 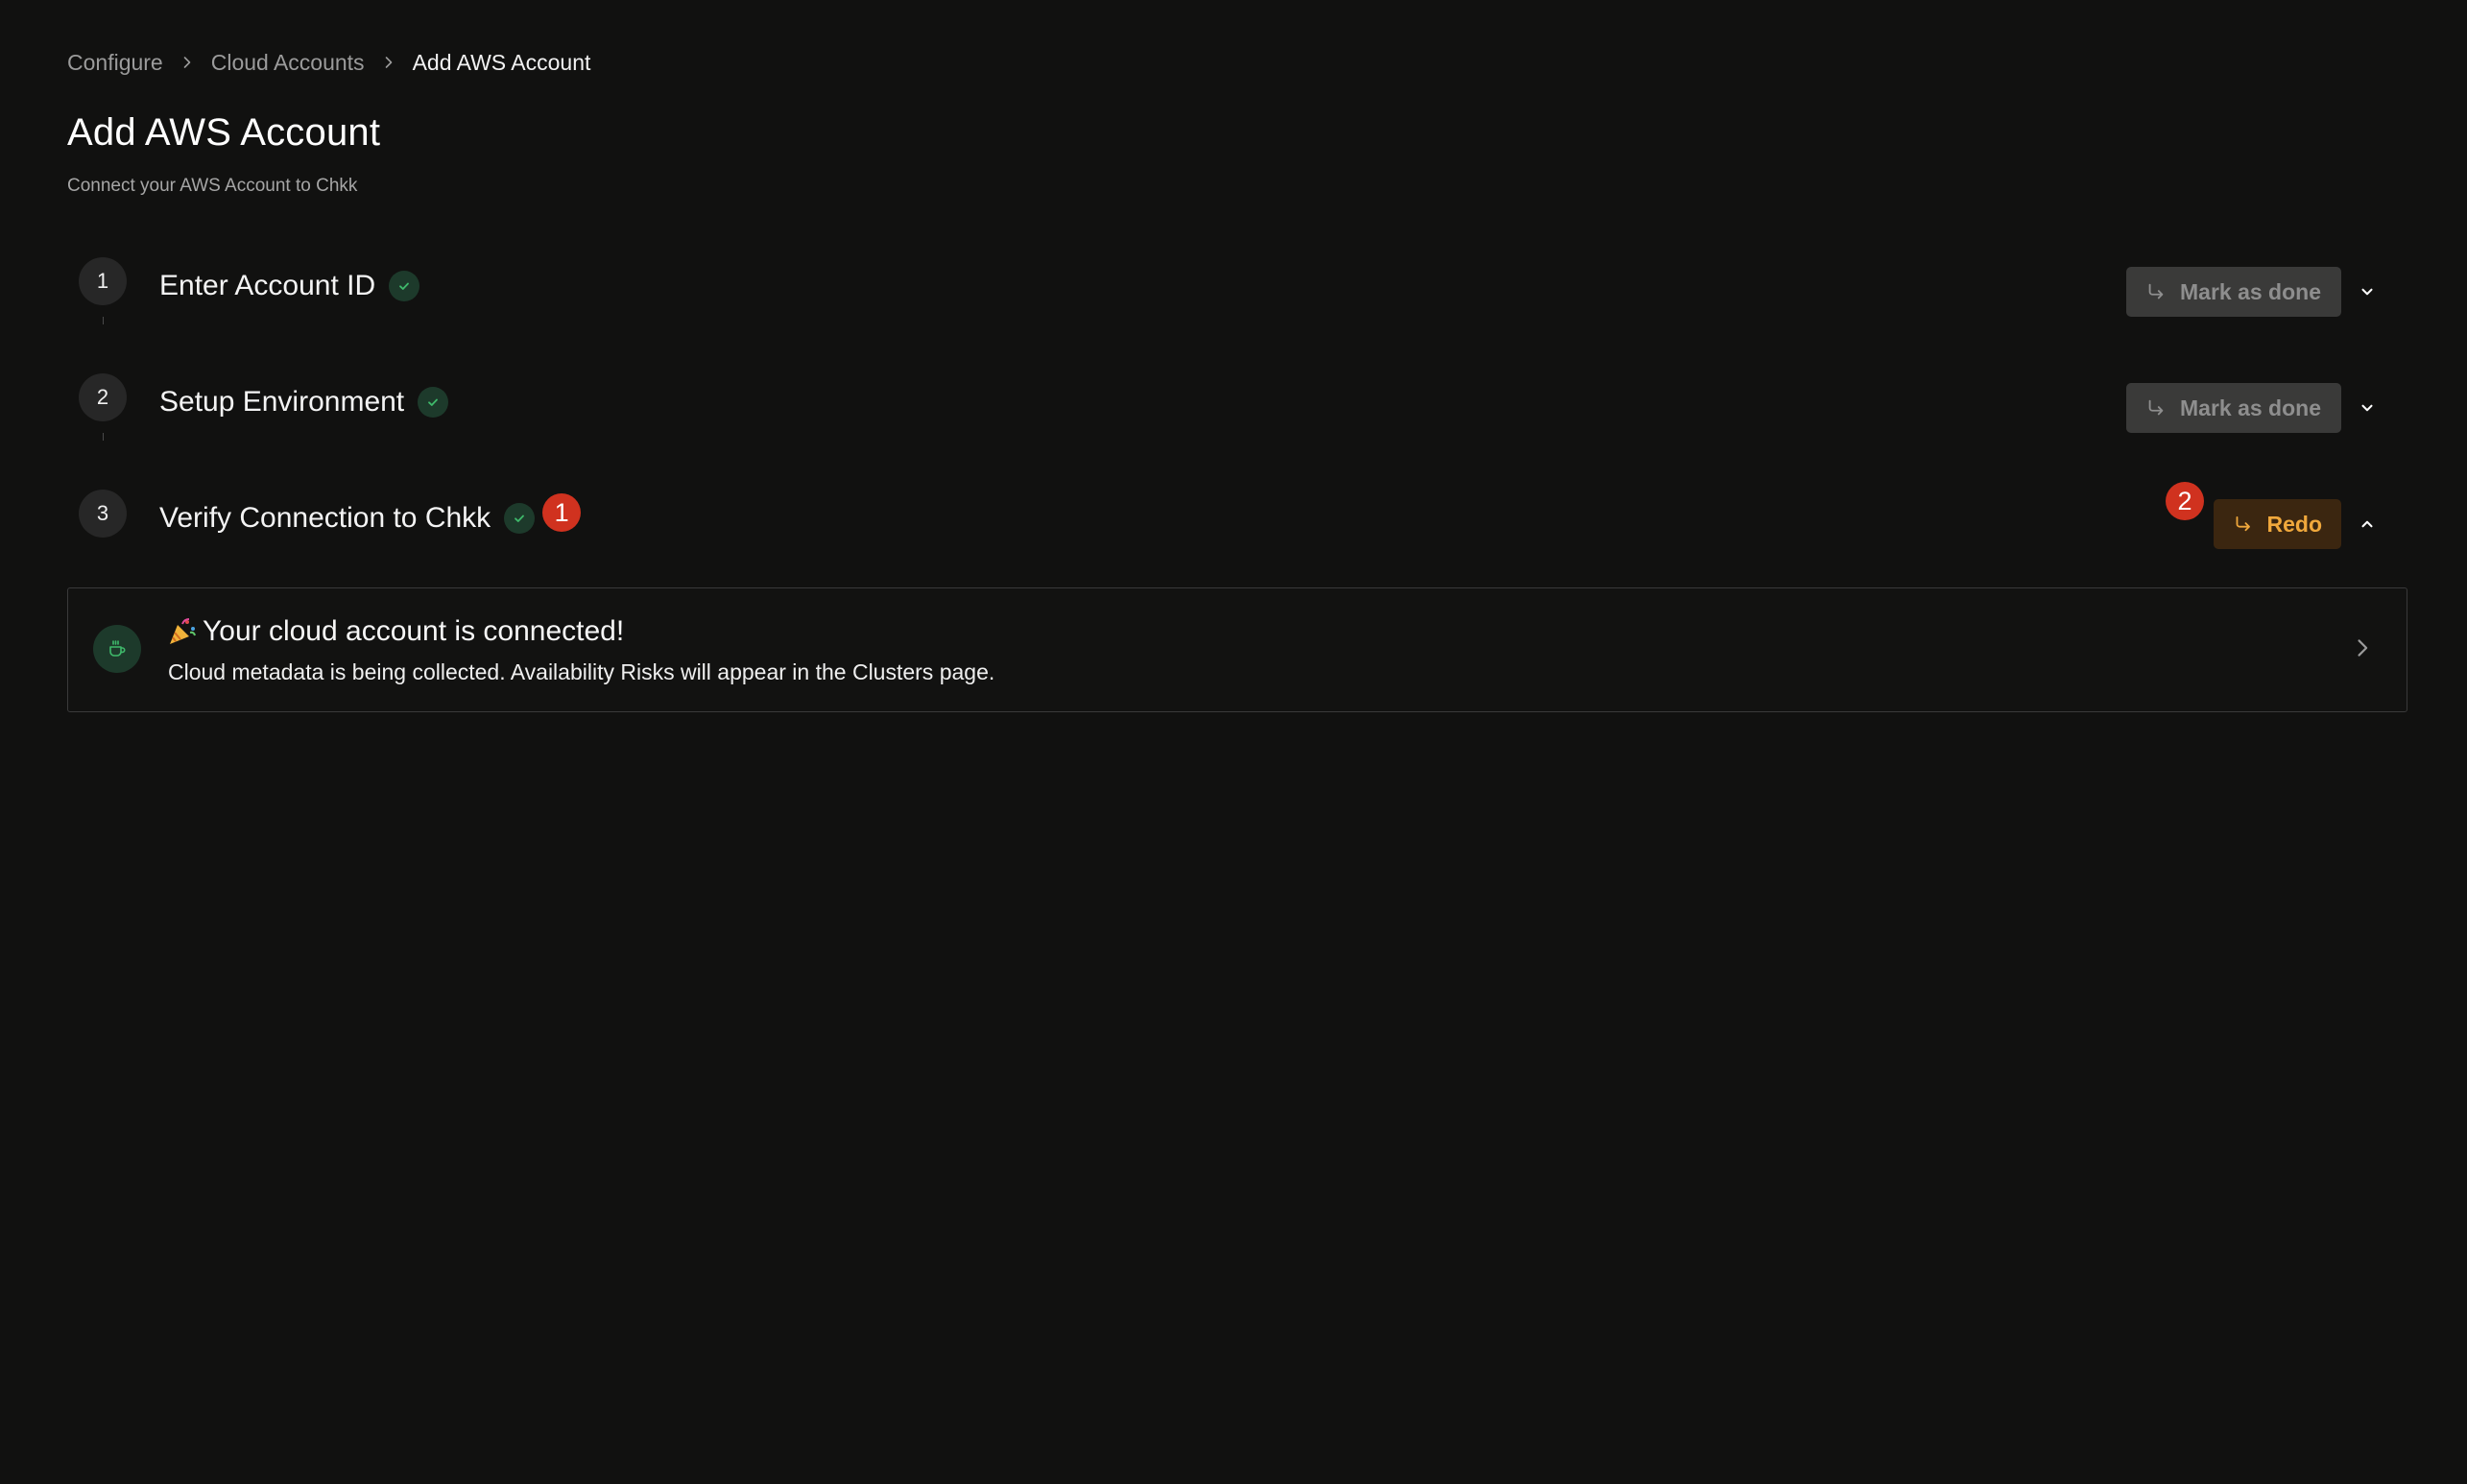 What do you see at coordinates (224, 132) in the screenshot?
I see `page-title: Add AWS Account` at bounding box center [224, 132].